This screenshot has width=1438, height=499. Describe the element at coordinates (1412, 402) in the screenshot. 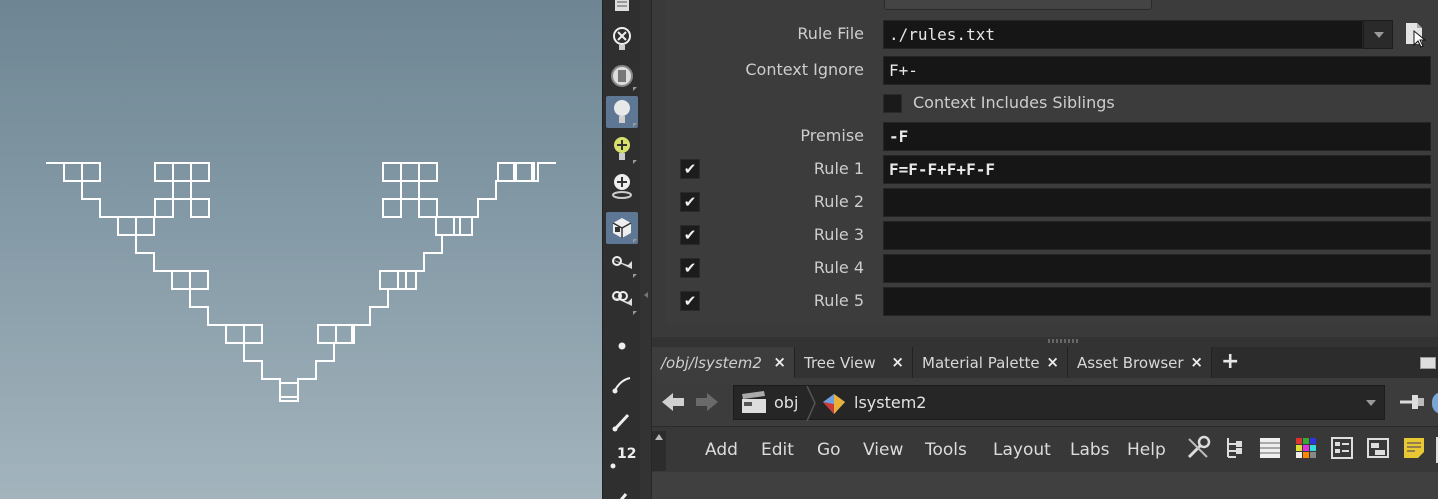

I see `pin-icon` at that location.